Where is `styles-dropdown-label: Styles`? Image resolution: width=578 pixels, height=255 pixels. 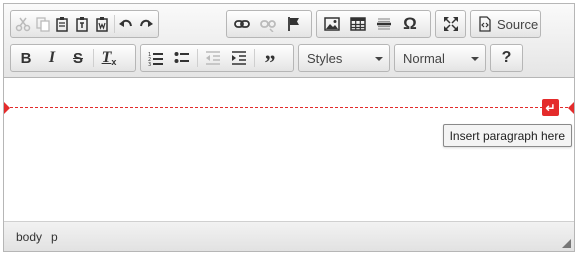
styles-dropdown-label: Styles is located at coordinates (325, 58).